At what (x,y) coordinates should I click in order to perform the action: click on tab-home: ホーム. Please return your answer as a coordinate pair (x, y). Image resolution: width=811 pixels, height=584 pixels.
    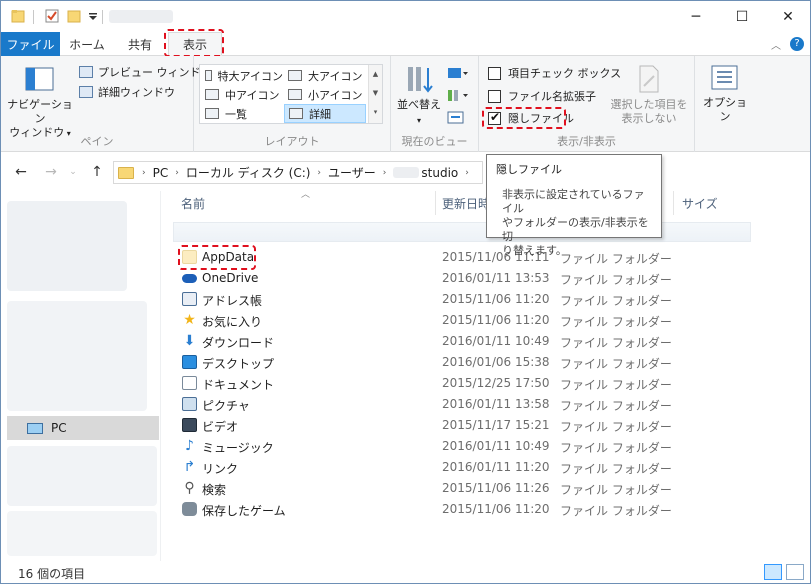
    Looking at the image, I should click on (87, 44).